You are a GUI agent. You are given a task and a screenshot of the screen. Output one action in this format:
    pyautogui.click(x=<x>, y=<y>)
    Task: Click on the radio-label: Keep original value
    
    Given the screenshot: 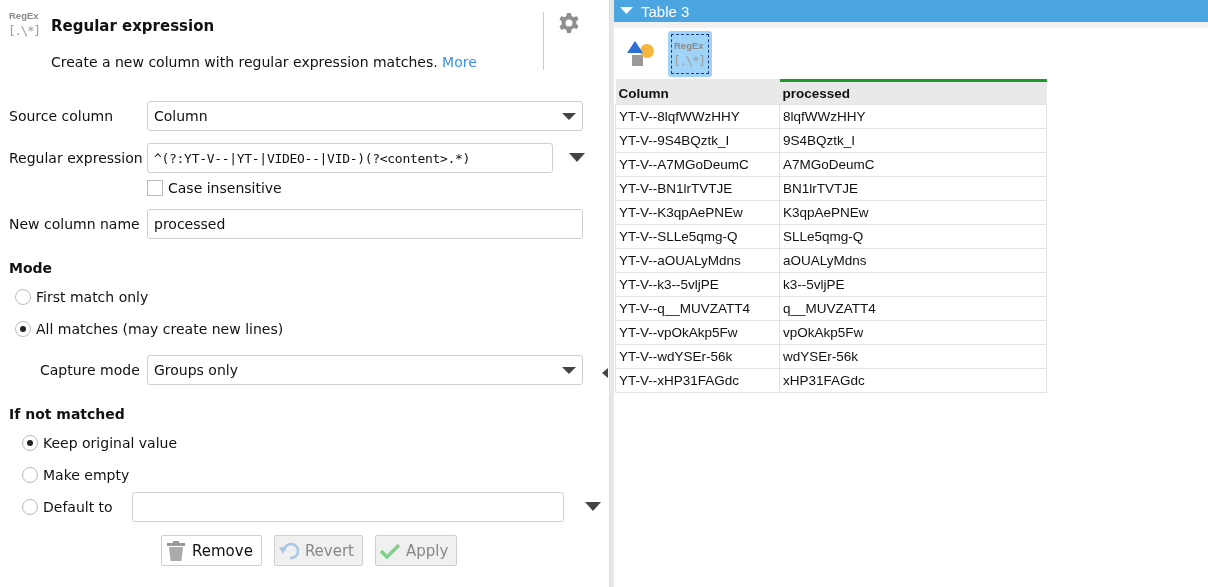 What is the action you would take?
    pyautogui.click(x=110, y=443)
    